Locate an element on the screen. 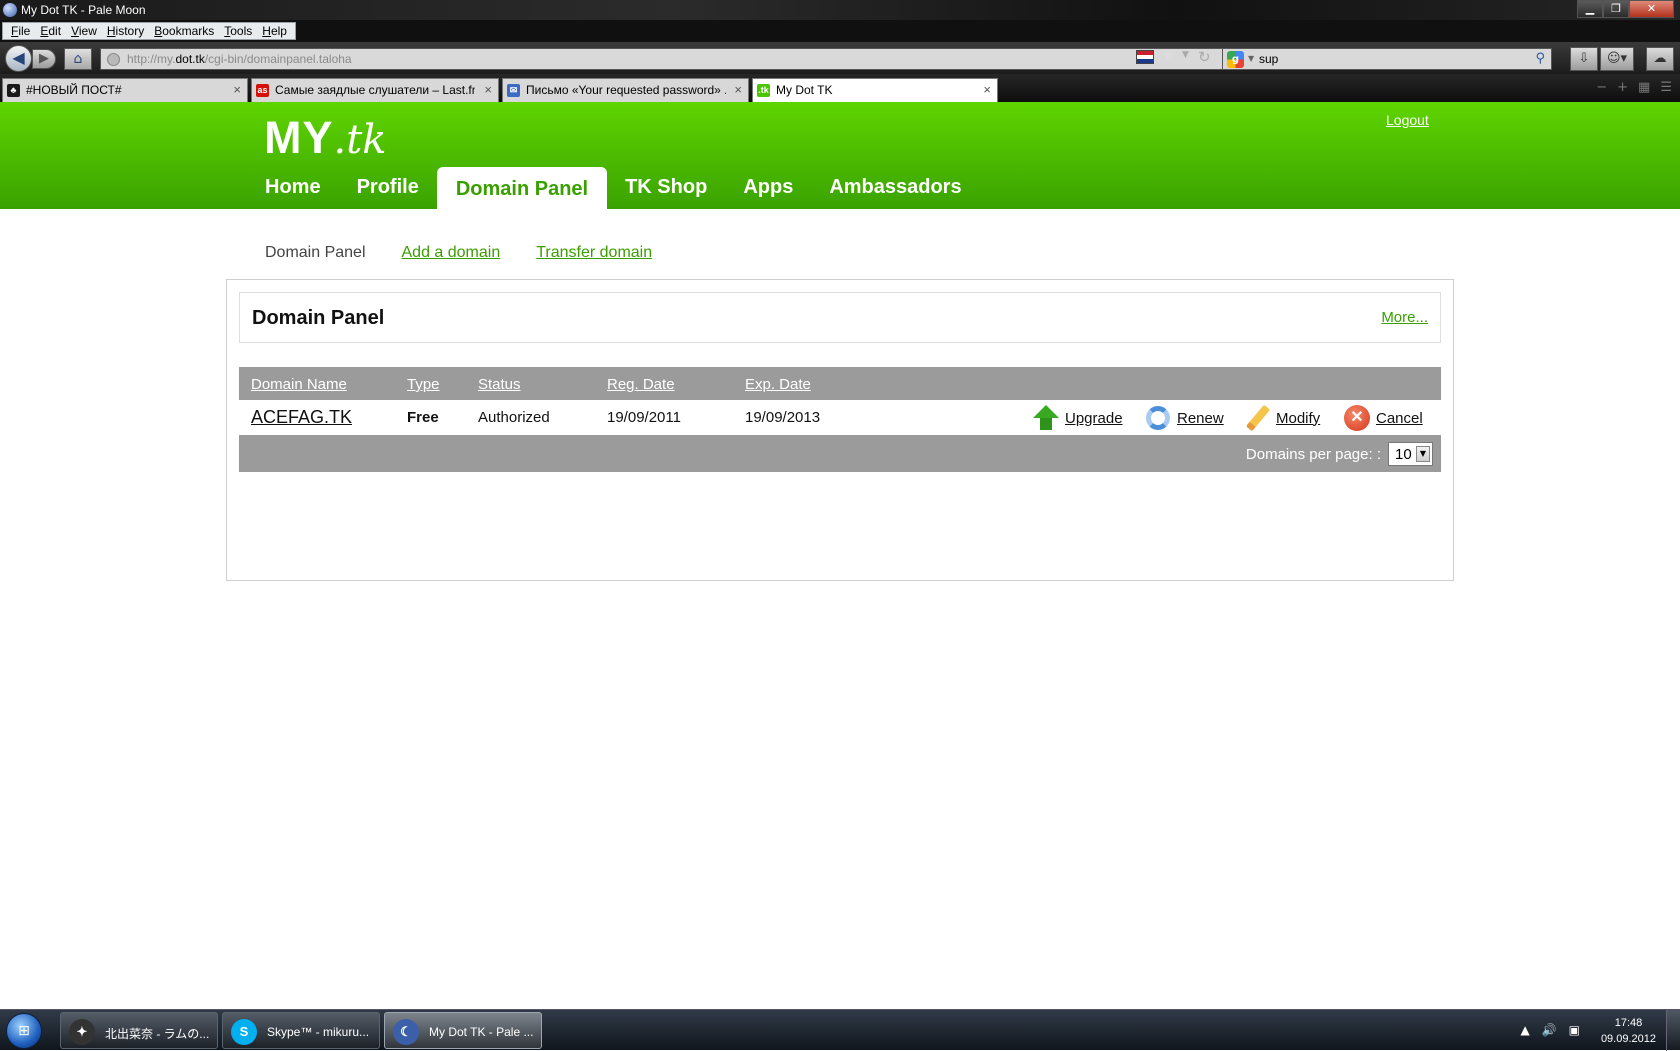  back-button: ◀ is located at coordinates (18, 58).